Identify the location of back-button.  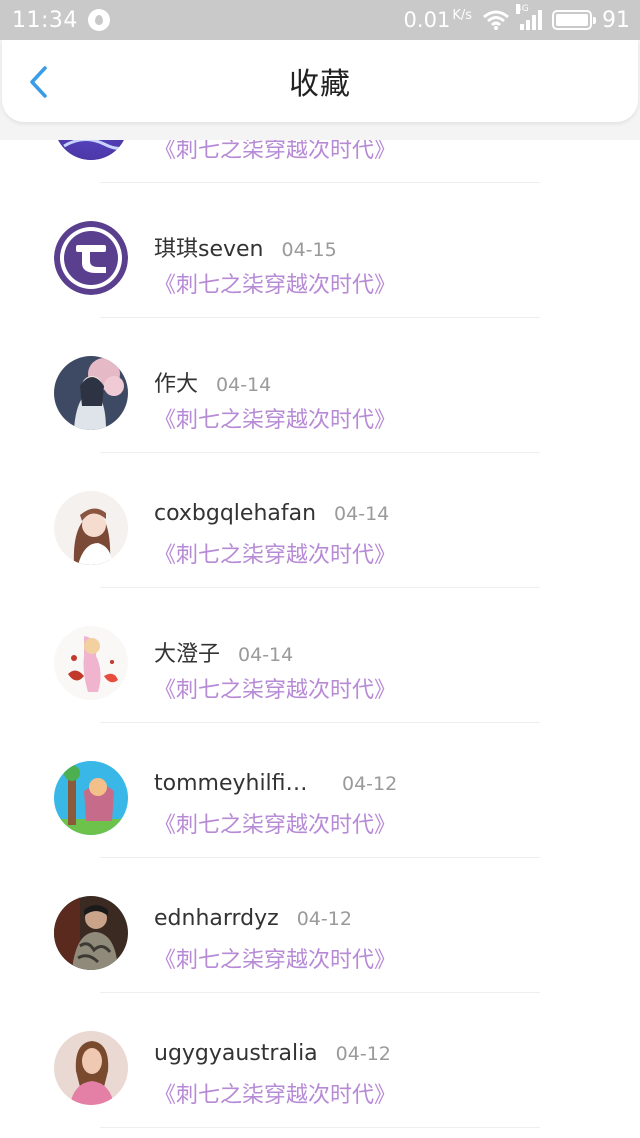
(38, 82).